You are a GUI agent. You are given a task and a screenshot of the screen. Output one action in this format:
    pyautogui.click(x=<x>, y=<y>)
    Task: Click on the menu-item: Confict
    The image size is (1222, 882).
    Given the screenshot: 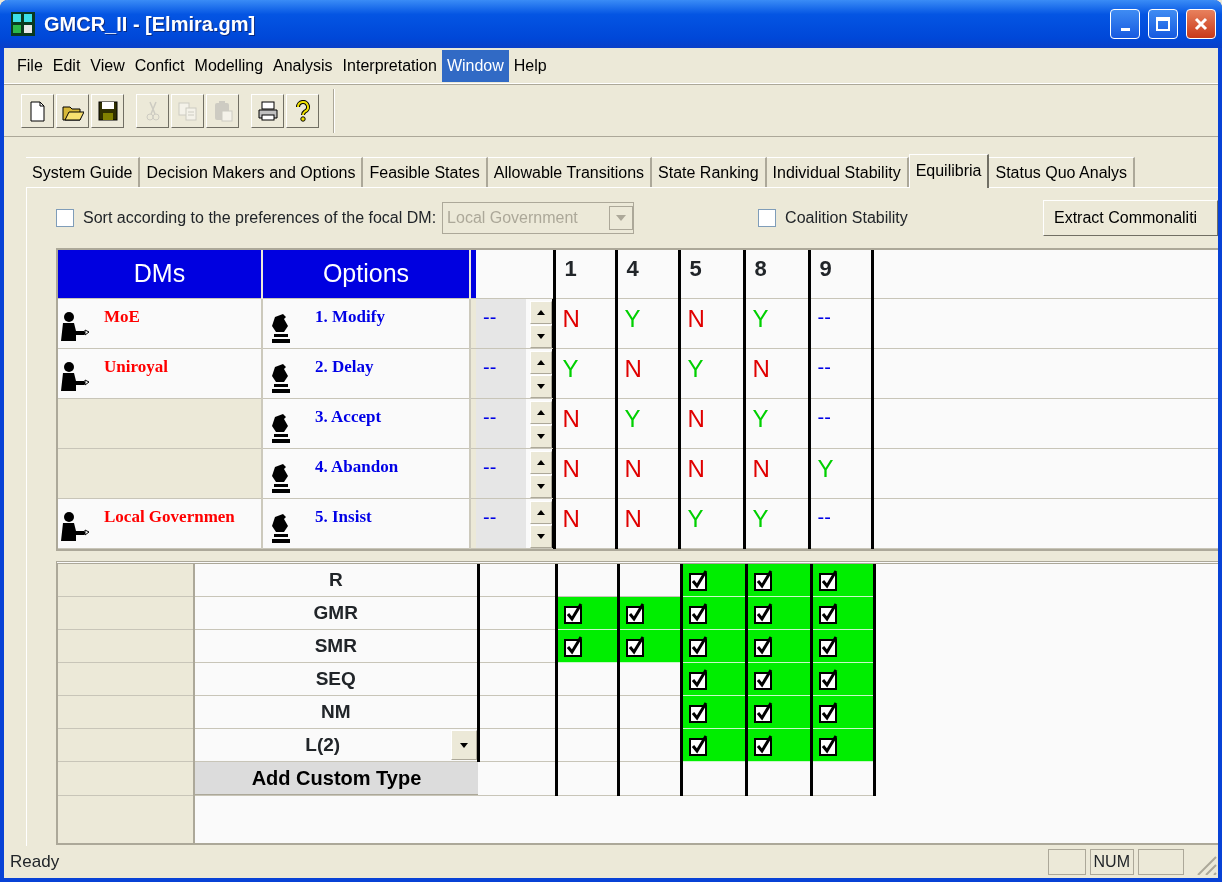 What is the action you would take?
    pyautogui.click(x=159, y=65)
    